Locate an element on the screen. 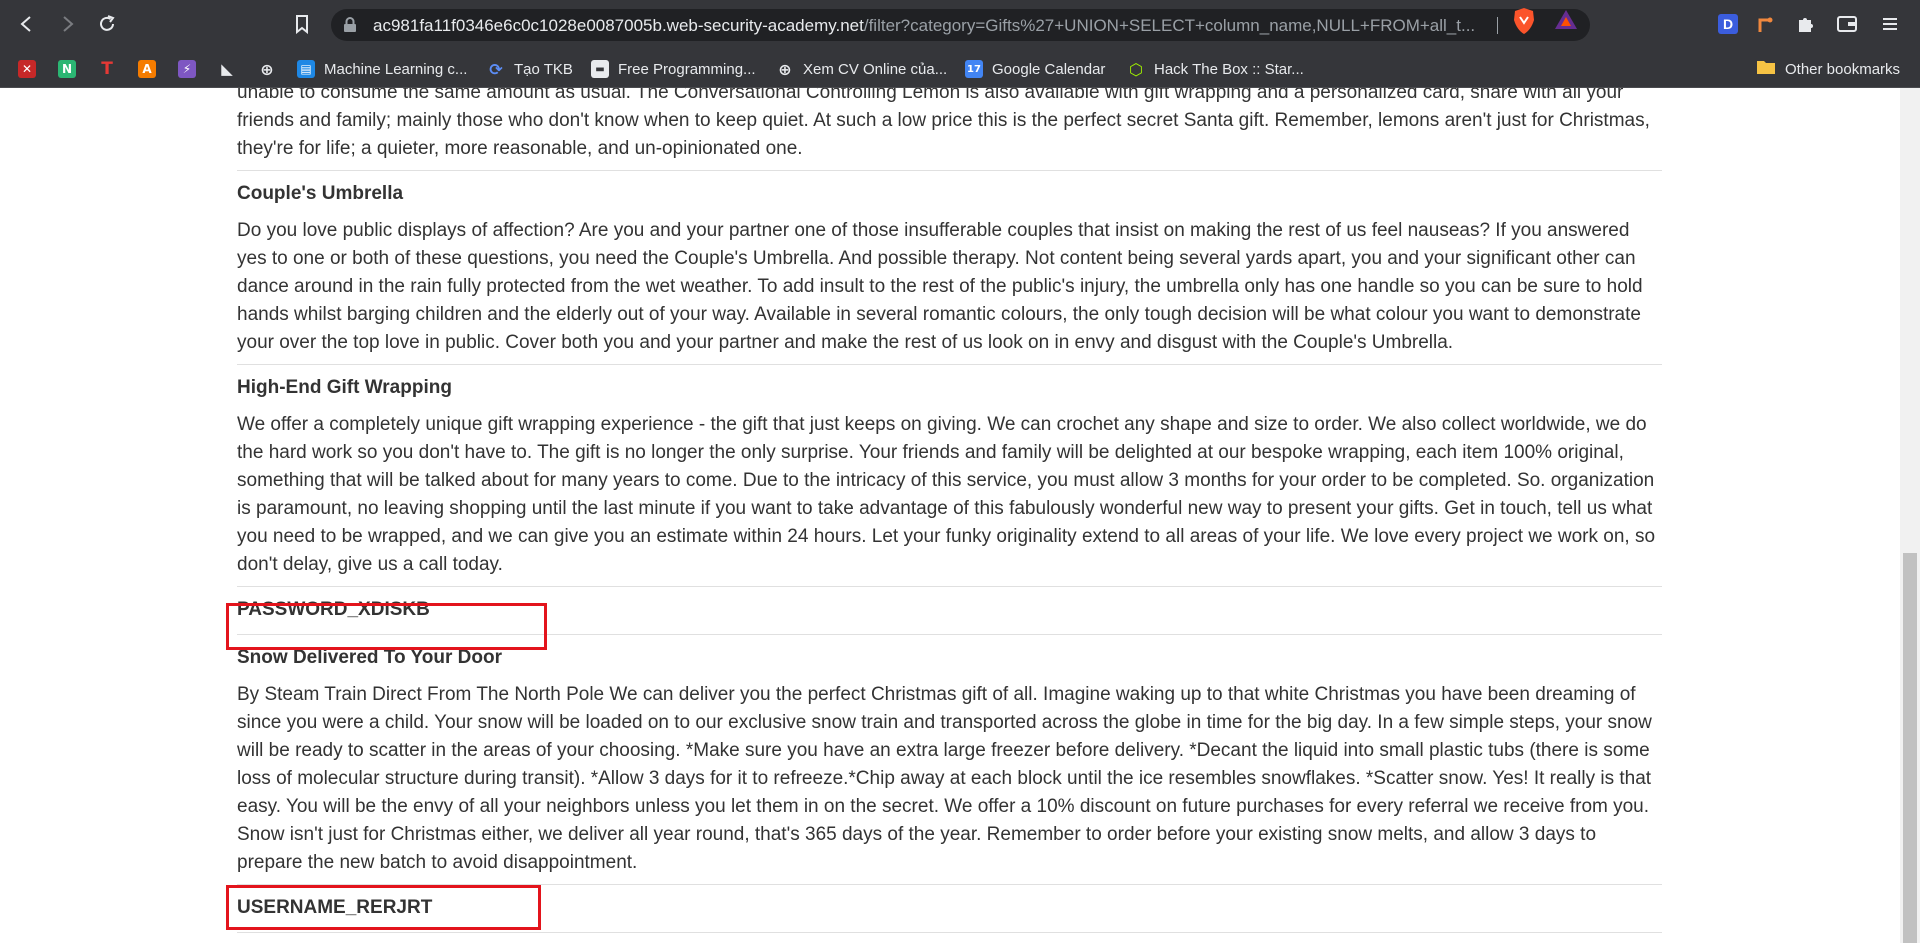  folder-icon is located at coordinates (1766, 69).